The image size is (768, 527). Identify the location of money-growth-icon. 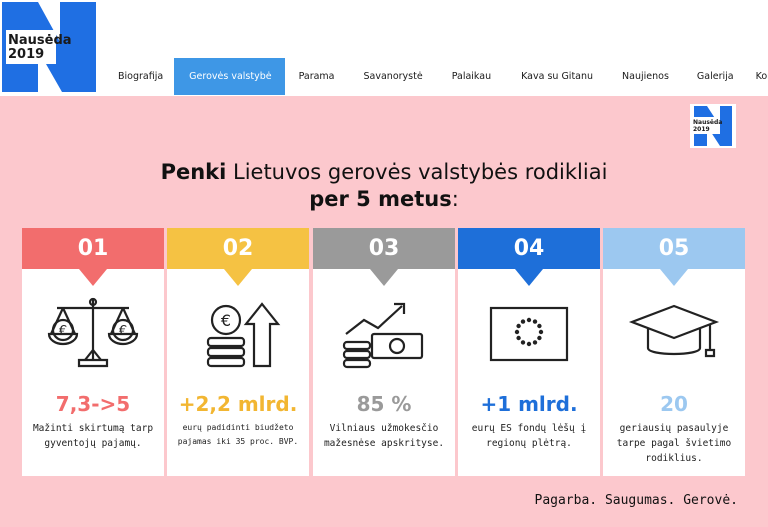
(383, 335).